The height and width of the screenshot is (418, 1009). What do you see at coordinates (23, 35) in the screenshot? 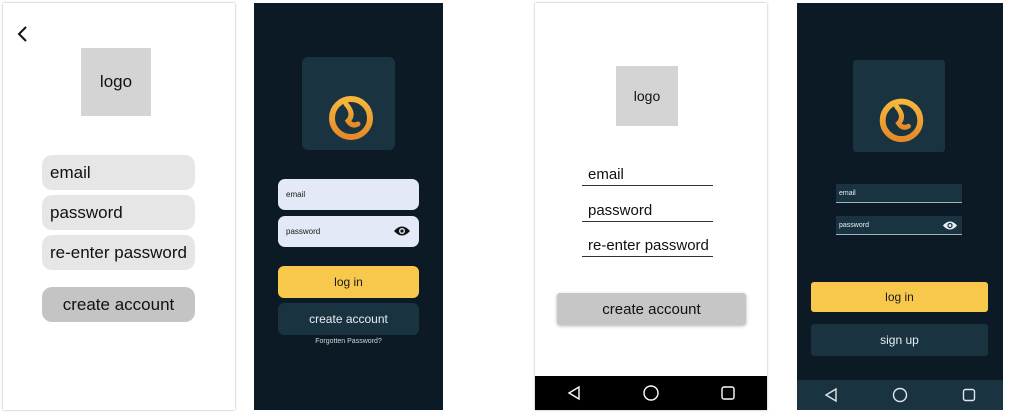
I see `chevron-left-icon` at bounding box center [23, 35].